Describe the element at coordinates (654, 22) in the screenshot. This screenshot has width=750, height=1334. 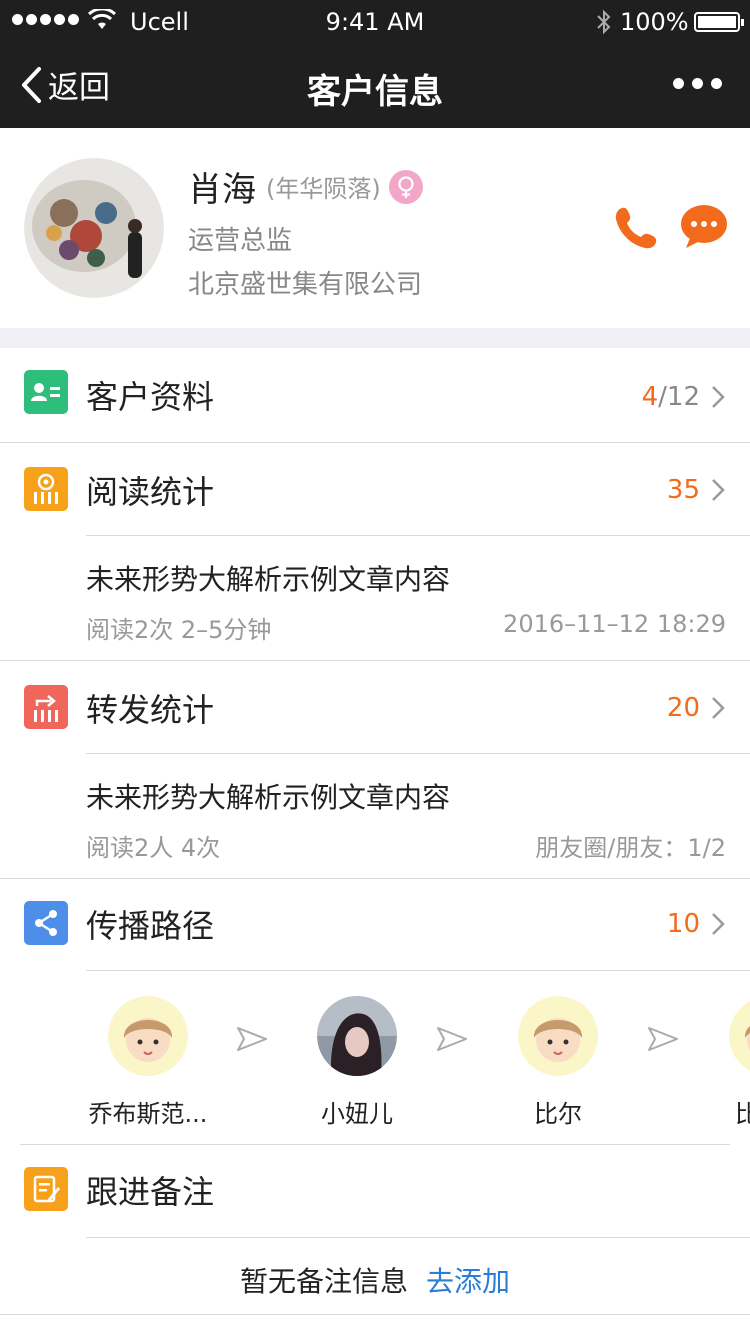
I see `battery-percent: 100%` at that location.